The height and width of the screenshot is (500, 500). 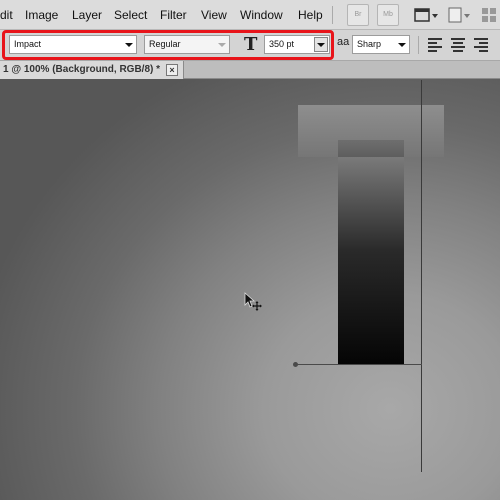 What do you see at coordinates (418, 45) in the screenshot?
I see `options-separator` at bounding box center [418, 45].